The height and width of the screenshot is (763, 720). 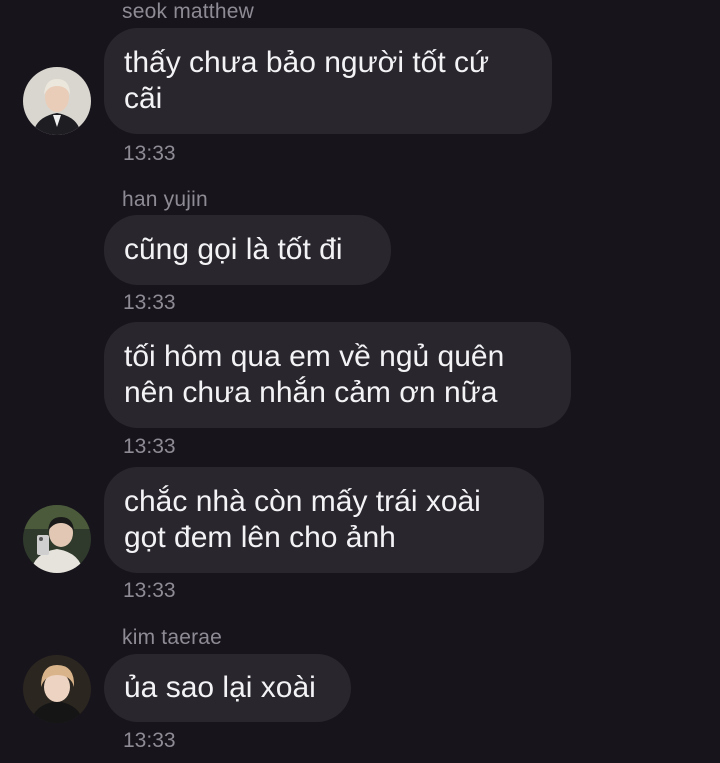 What do you see at coordinates (143, 98) in the screenshot?
I see `message-line: cãi` at bounding box center [143, 98].